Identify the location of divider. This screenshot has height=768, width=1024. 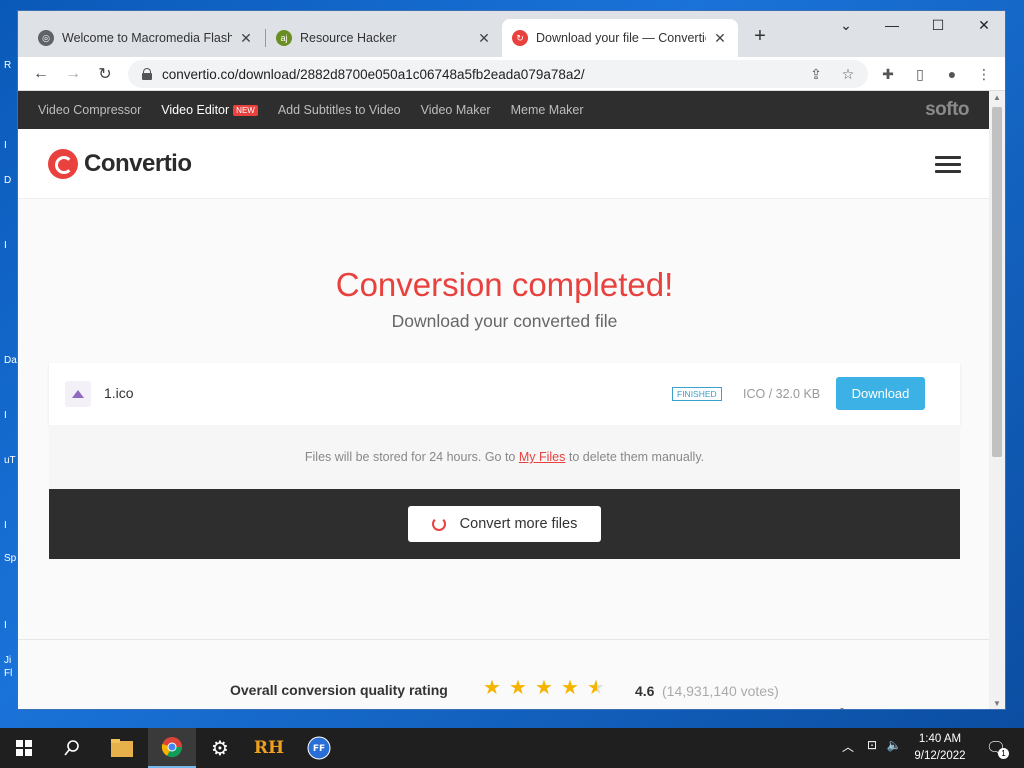
(504, 639).